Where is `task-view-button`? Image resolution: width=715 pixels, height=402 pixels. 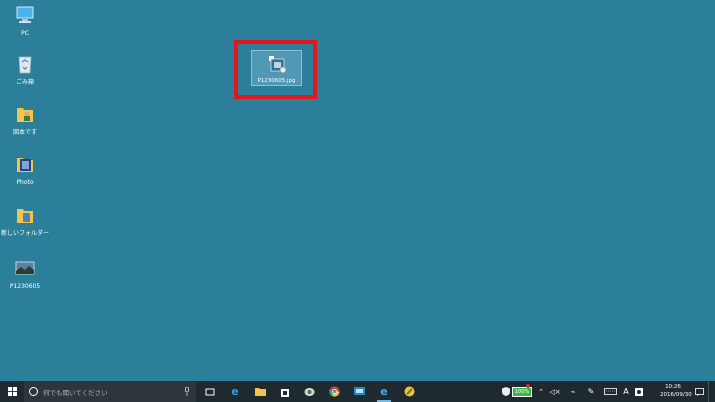
task-view-button is located at coordinates (210, 391).